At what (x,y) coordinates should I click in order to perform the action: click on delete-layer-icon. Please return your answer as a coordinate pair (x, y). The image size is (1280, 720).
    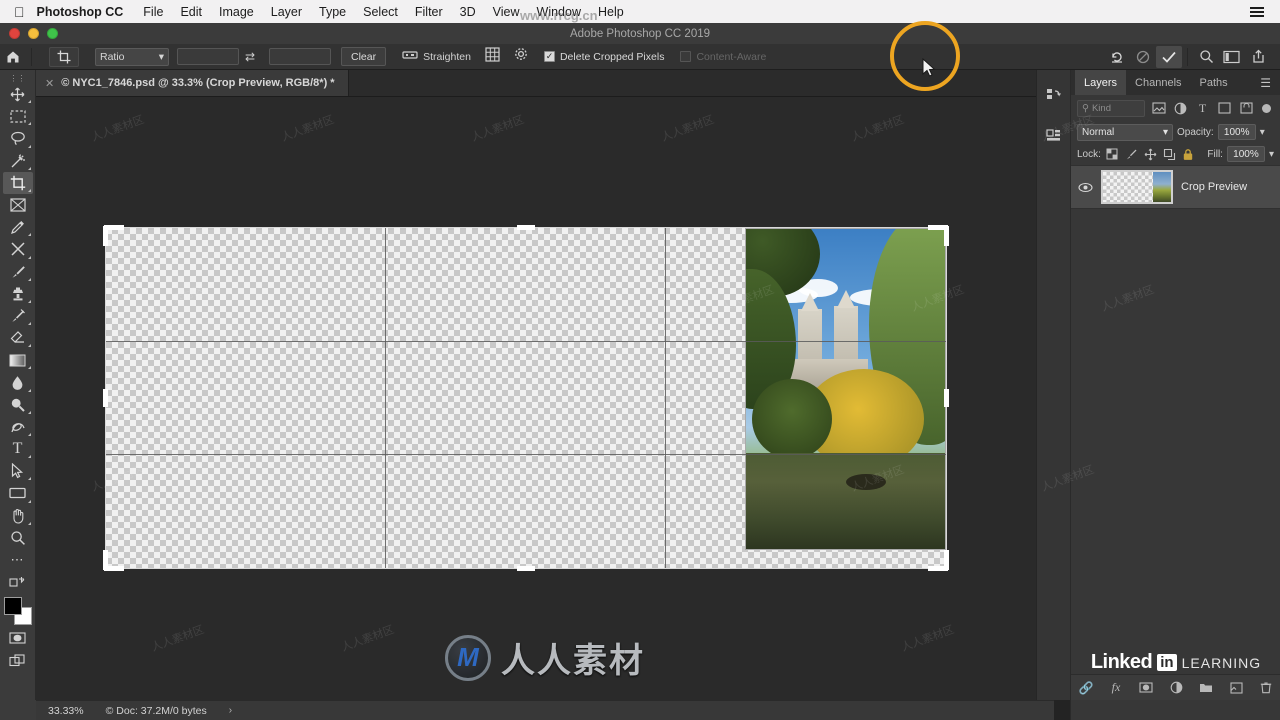
    Looking at the image, I should click on (1266, 688).